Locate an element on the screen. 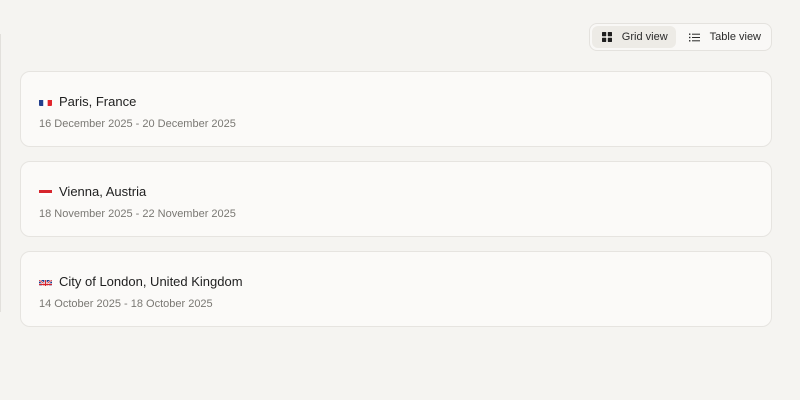 This screenshot has width=800, height=400. table-view-button: Table view is located at coordinates (724, 37).